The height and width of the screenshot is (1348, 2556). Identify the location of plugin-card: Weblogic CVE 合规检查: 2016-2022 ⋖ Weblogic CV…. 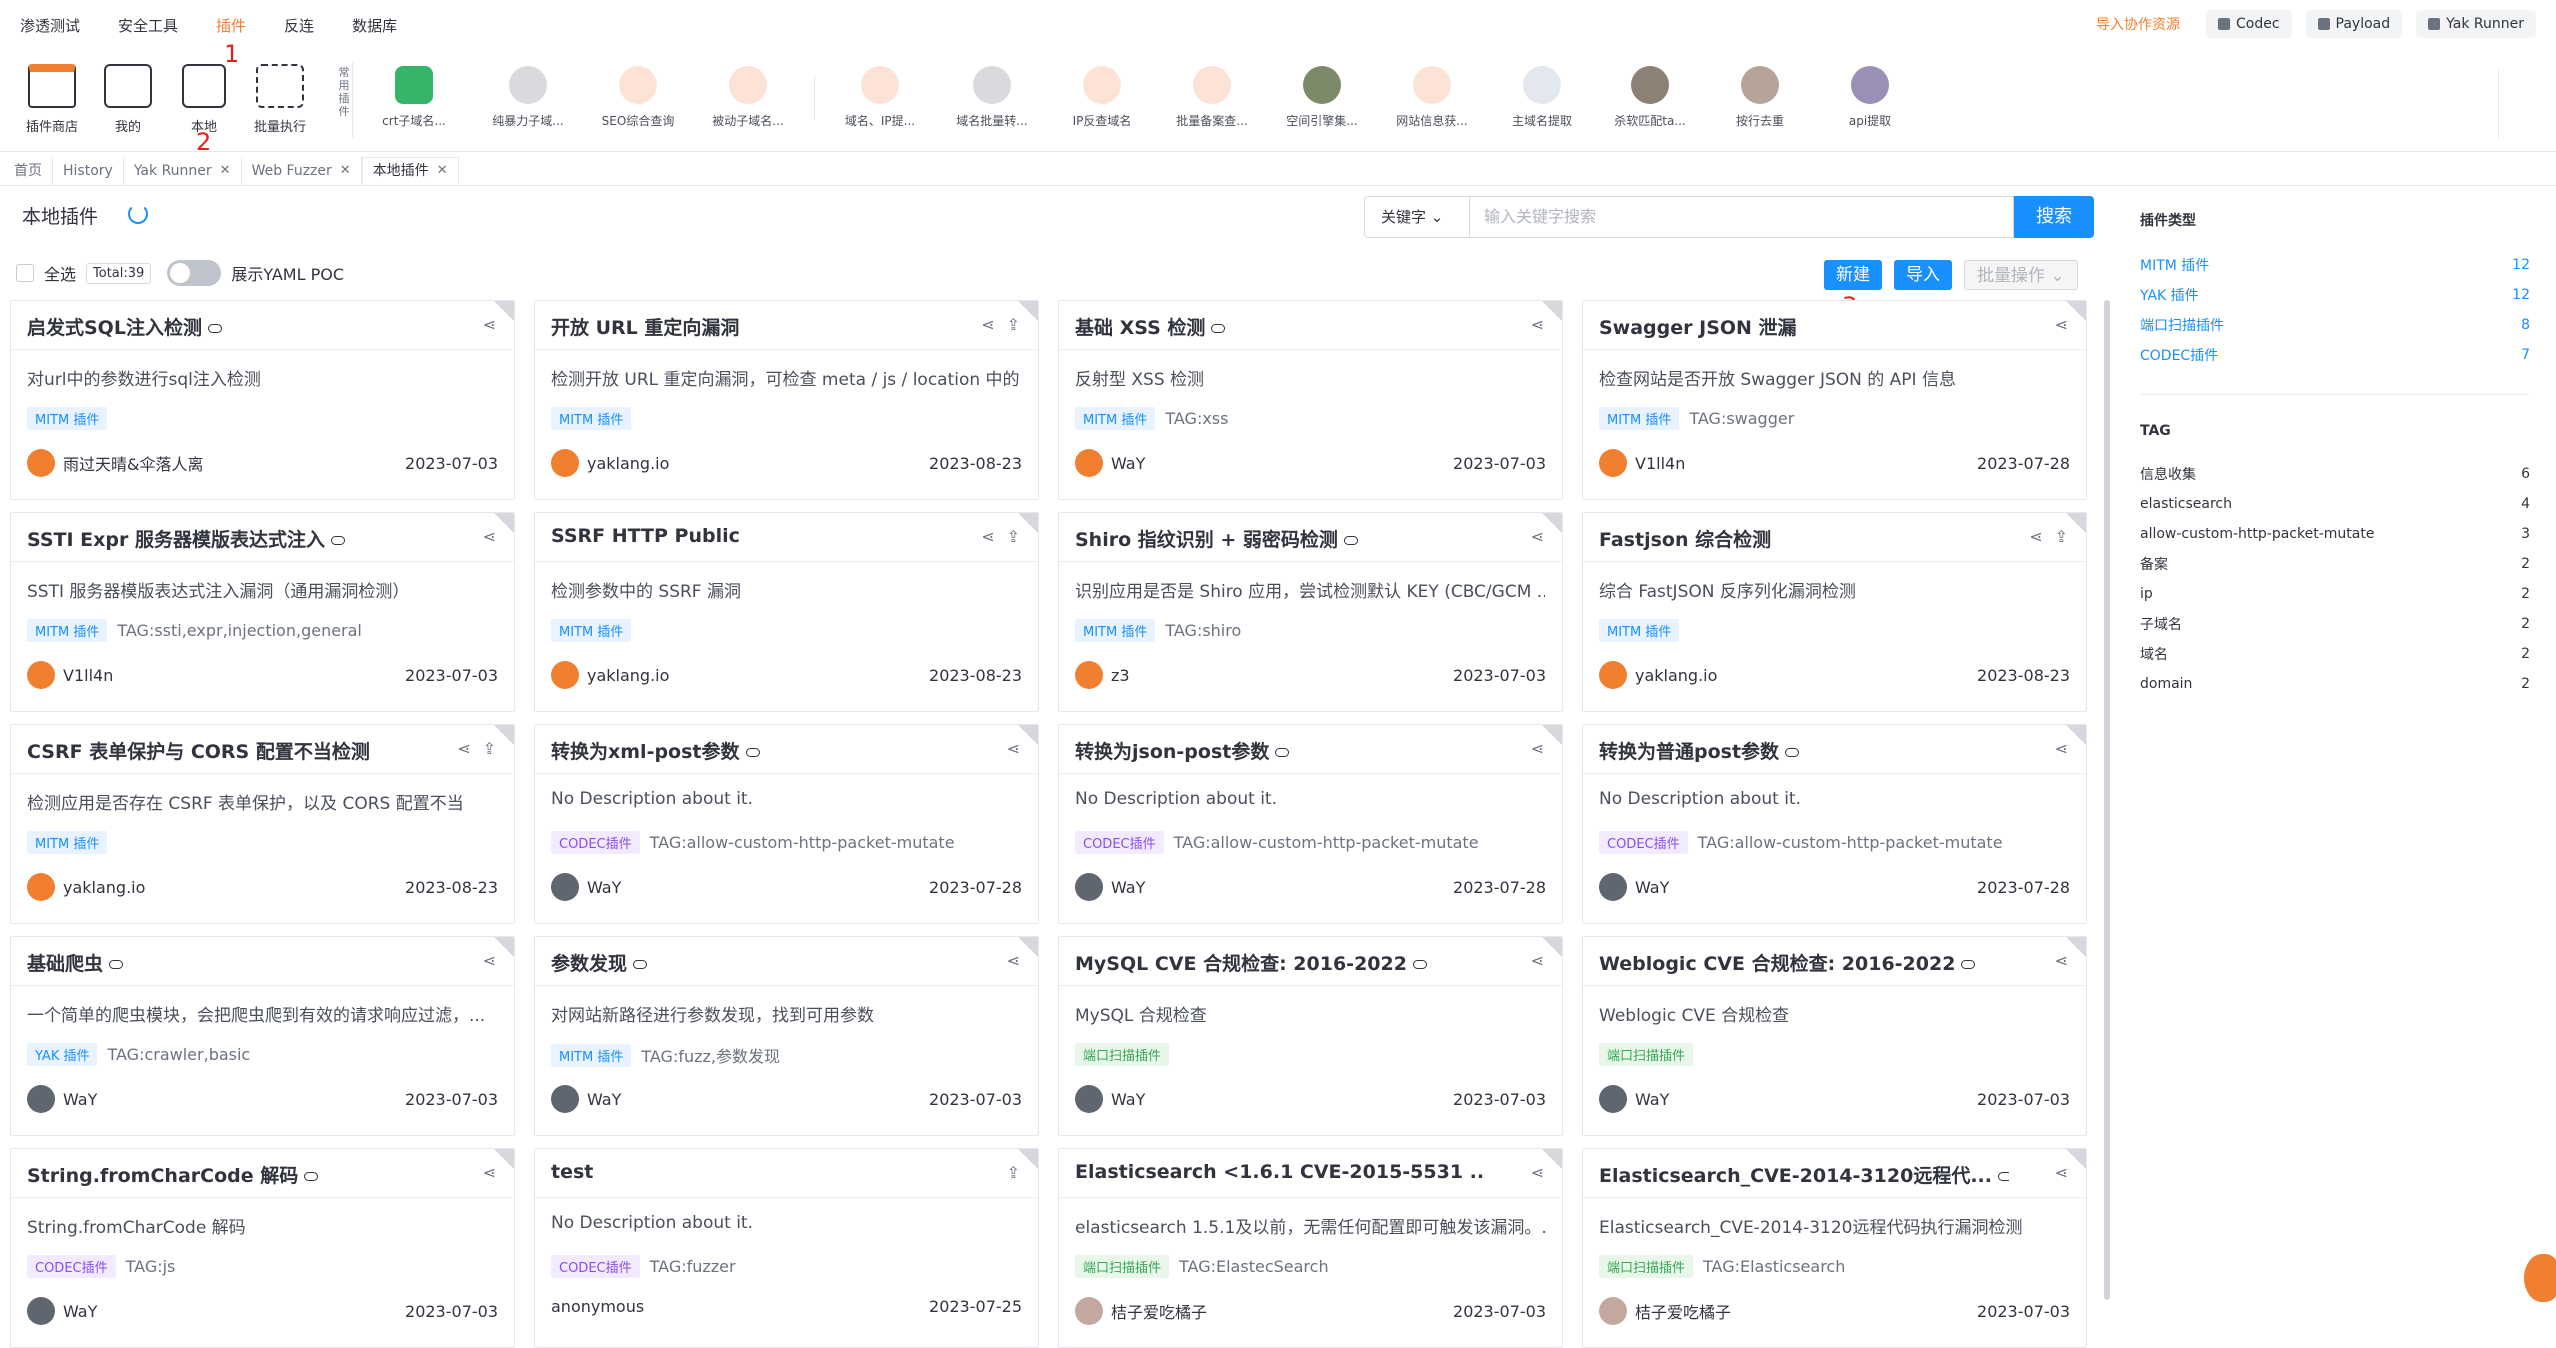
(1834, 1036).